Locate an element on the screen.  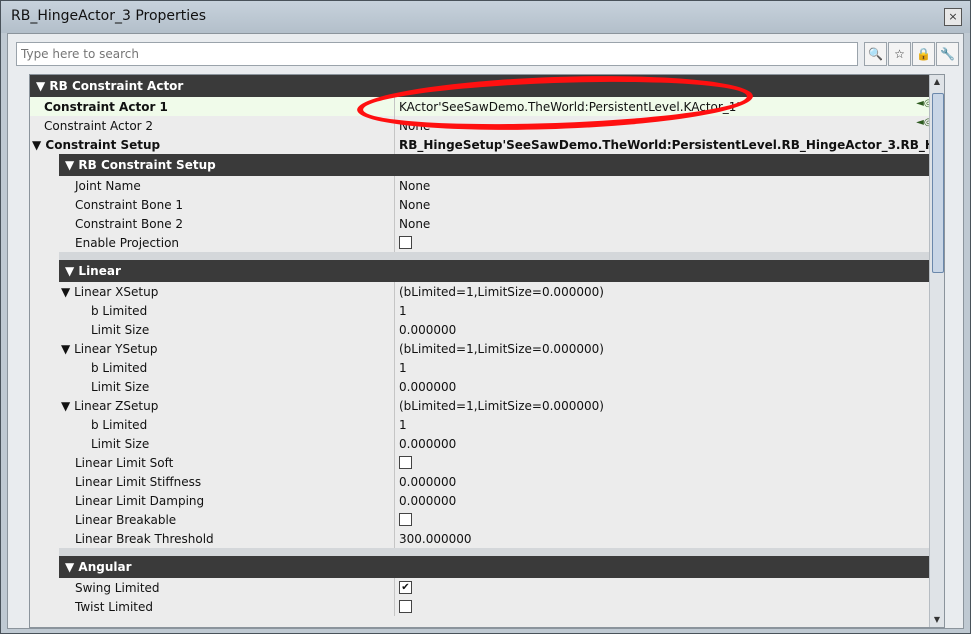
scroll-down-icon: ▼ is located at coordinates (937, 620).